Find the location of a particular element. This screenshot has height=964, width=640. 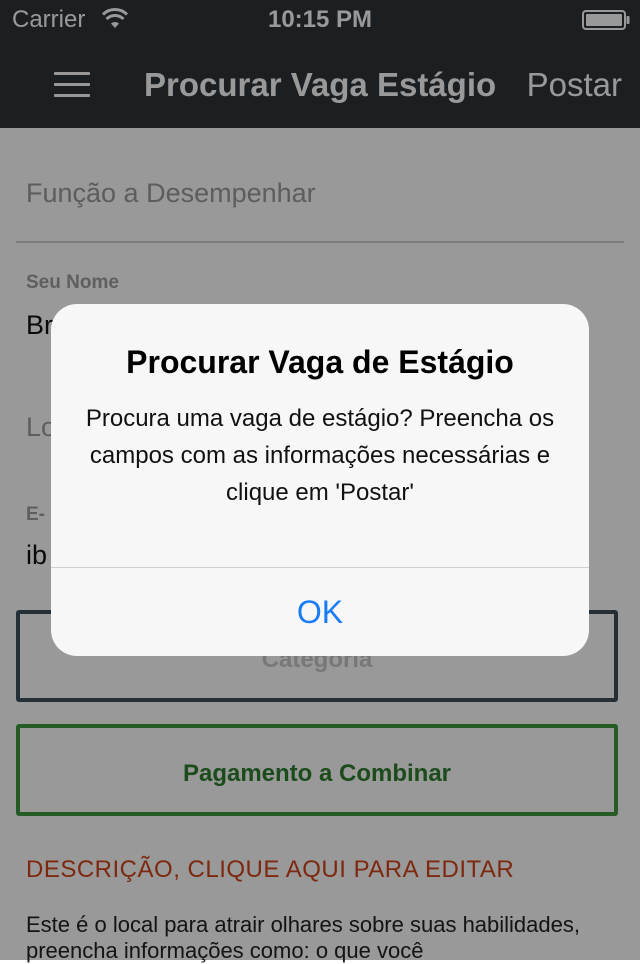

ok-button: OK is located at coordinates (320, 612).